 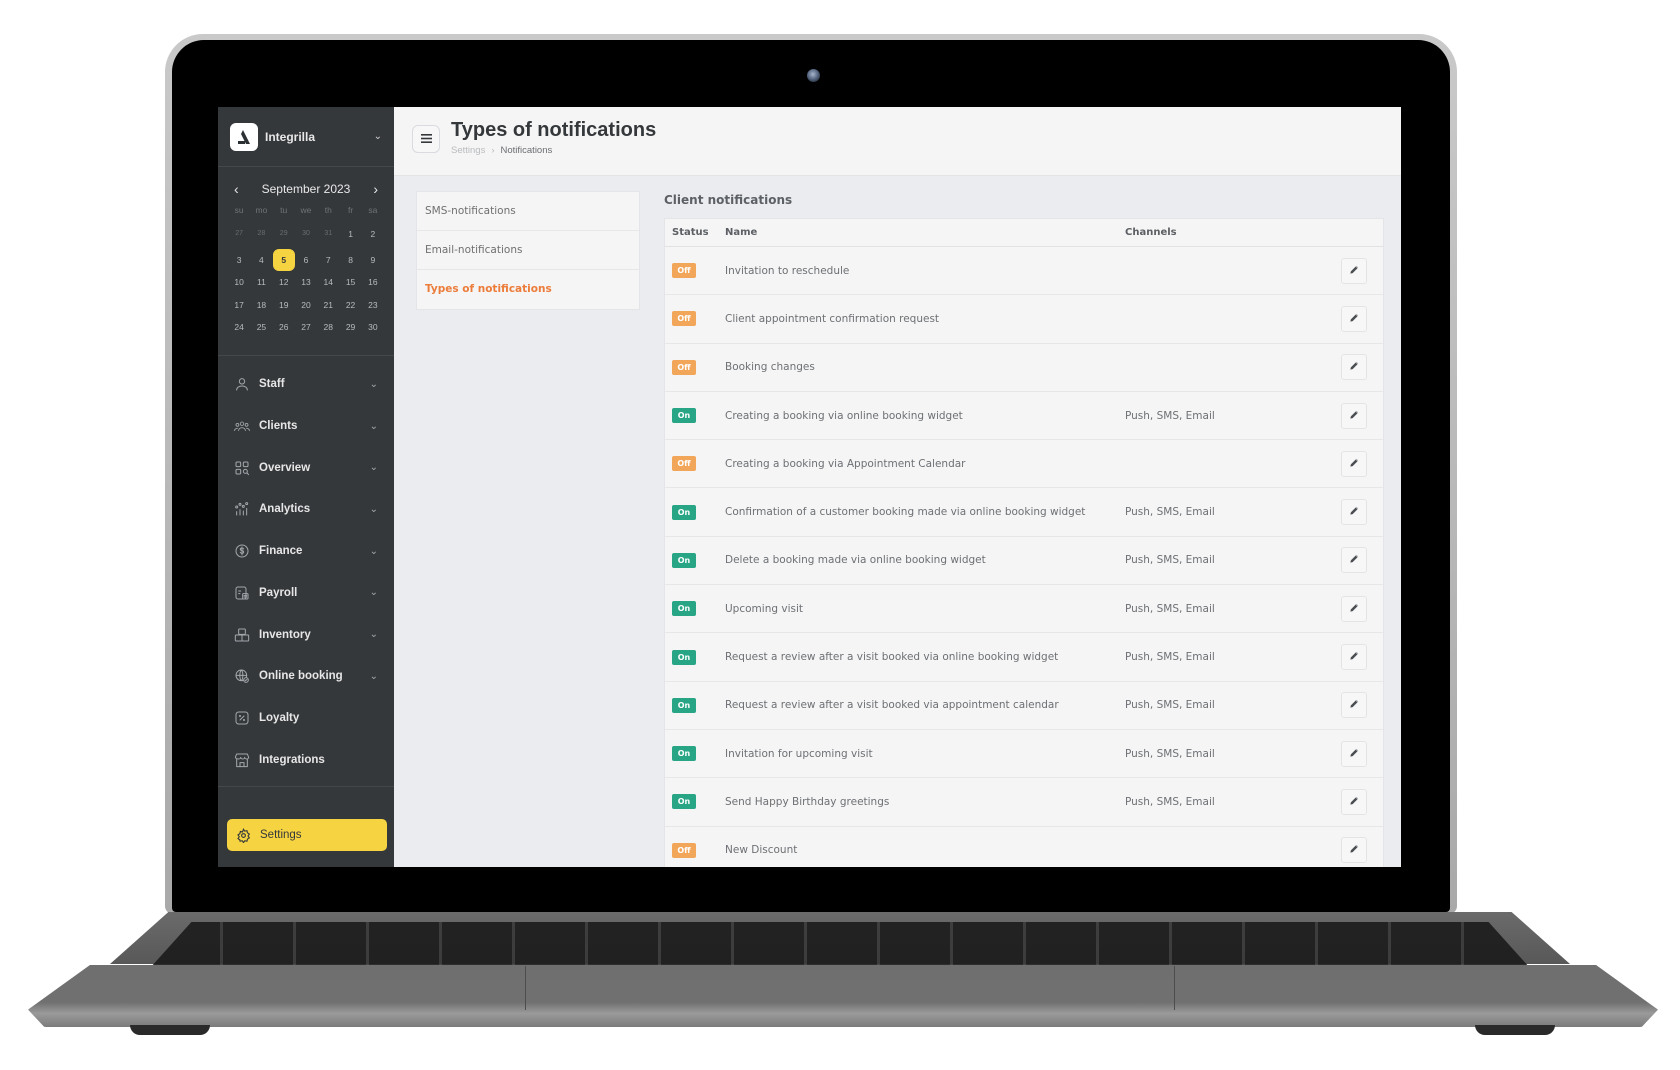 What do you see at coordinates (261, 327) in the screenshot?
I see `calendar-day: 25` at bounding box center [261, 327].